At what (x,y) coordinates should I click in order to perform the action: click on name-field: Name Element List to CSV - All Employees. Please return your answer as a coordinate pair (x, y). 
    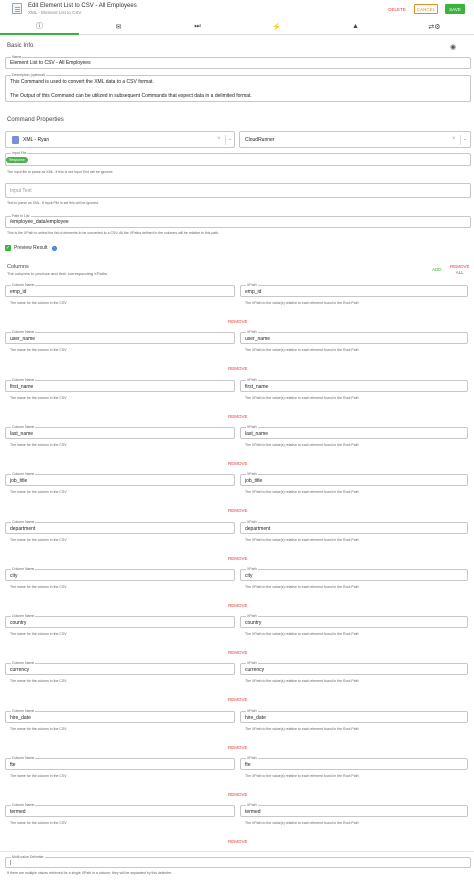
    Looking at the image, I should click on (238, 62).